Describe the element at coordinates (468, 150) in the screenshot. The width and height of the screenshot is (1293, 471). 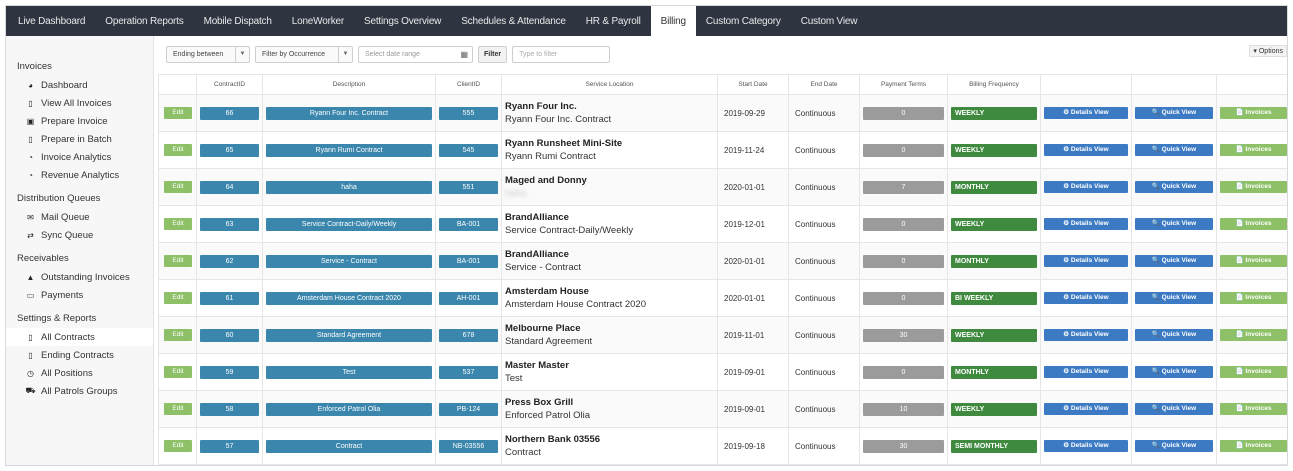
I see `client-id-badge: 545` at that location.